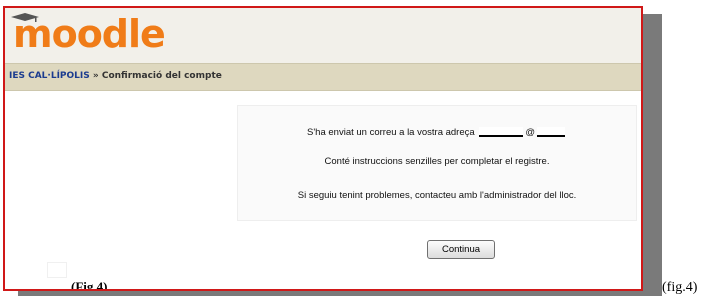  What do you see at coordinates (161, 76) in the screenshot?
I see `breadcrumb-current: Confirmació del compte` at bounding box center [161, 76].